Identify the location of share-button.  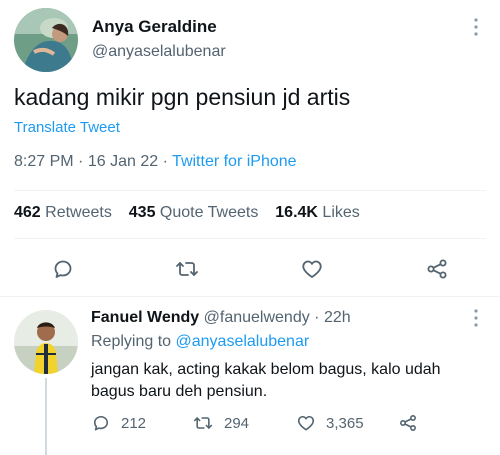
(437, 269).